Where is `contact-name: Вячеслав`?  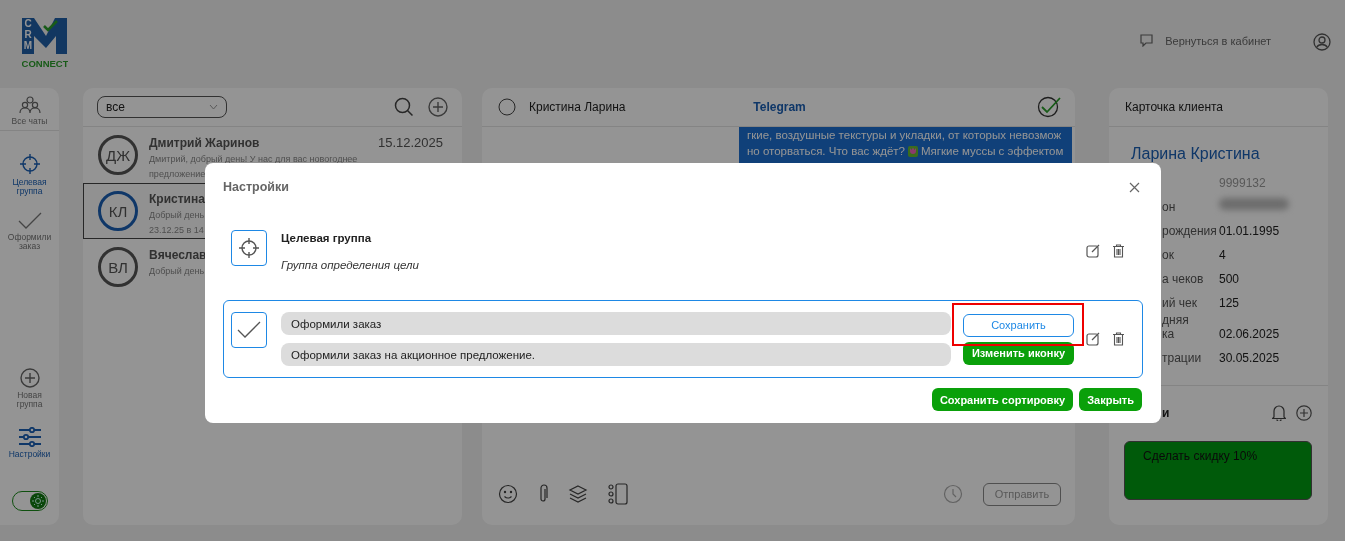
contact-name: Вячеслав is located at coordinates (178, 255).